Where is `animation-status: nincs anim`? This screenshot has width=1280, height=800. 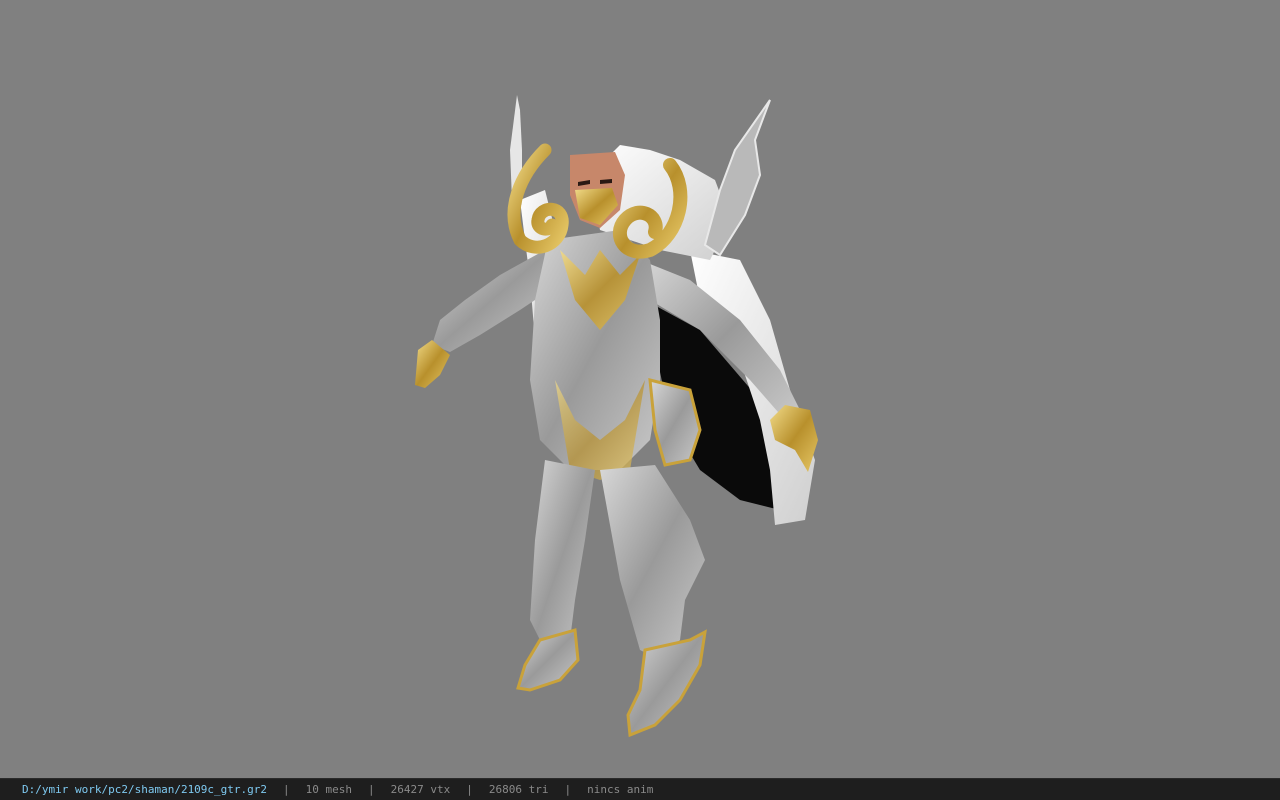 animation-status: nincs anim is located at coordinates (620, 789).